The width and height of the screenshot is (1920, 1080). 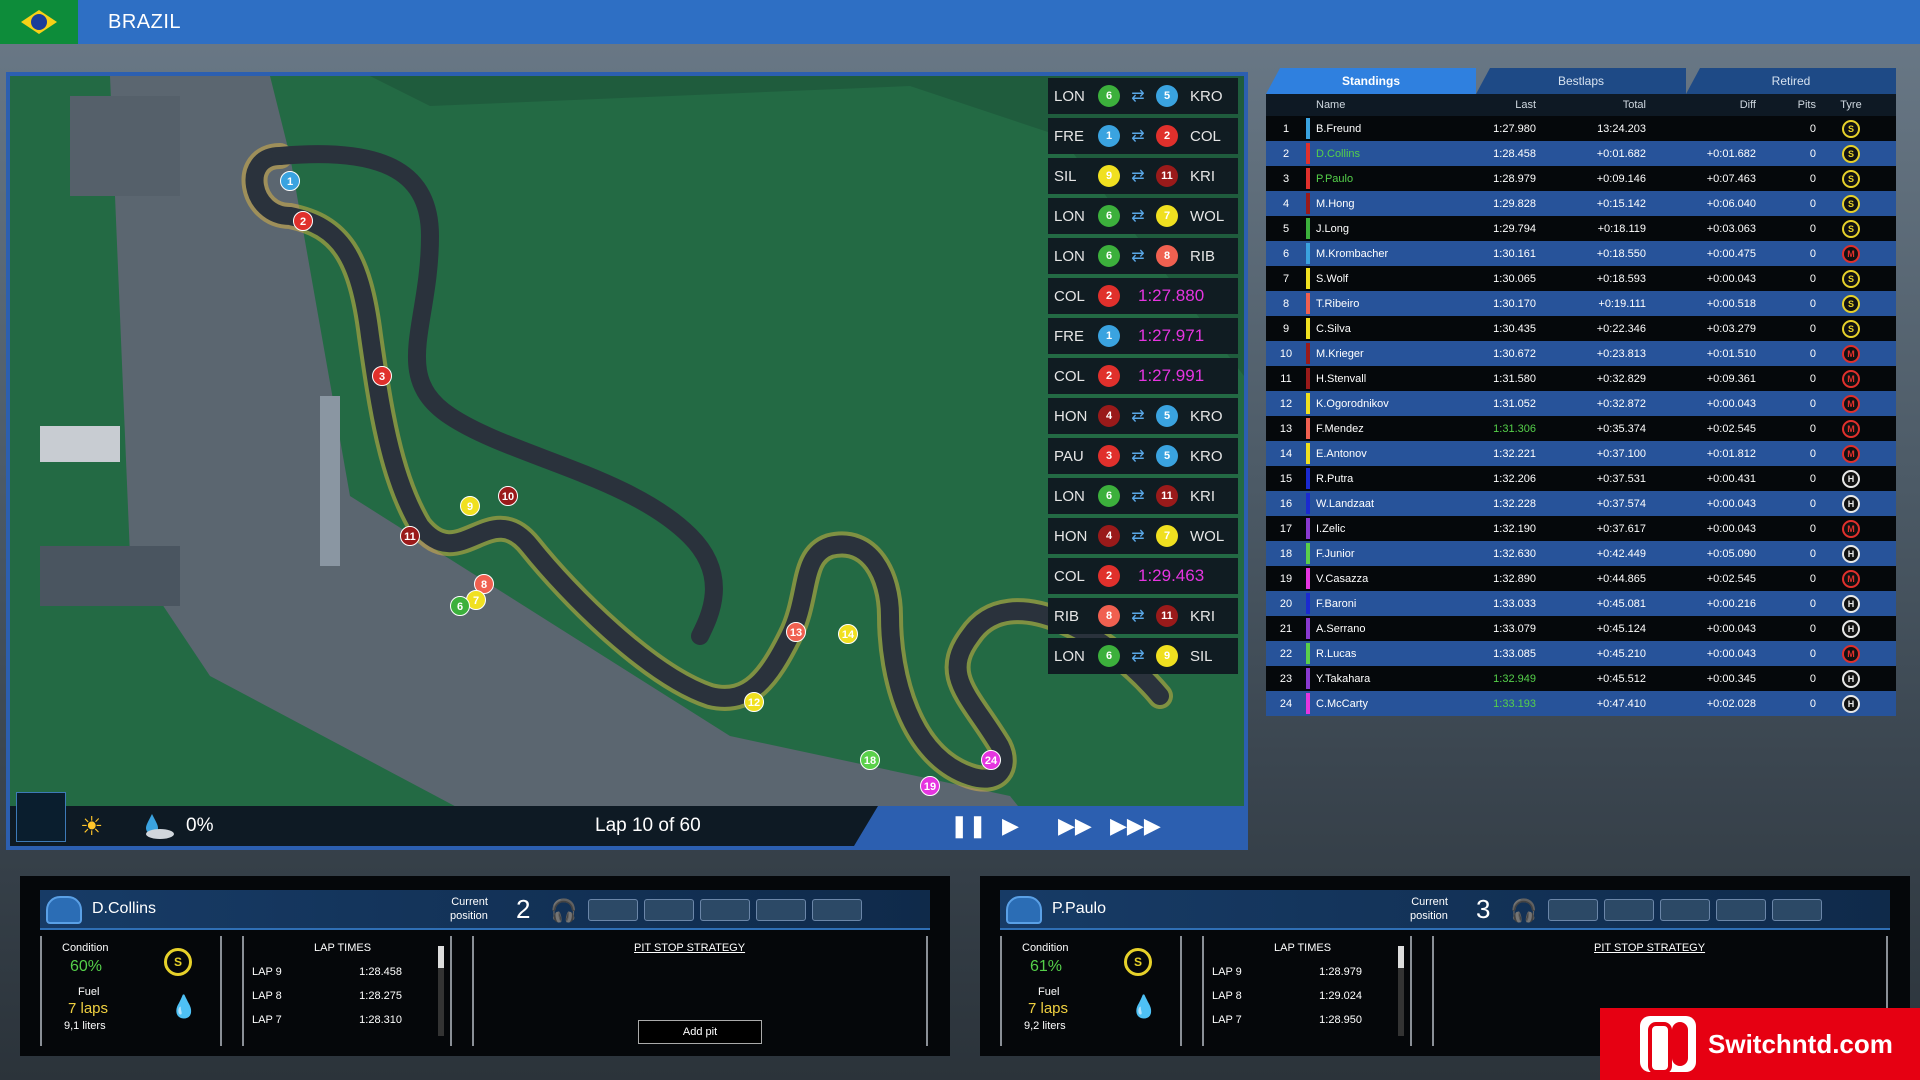 What do you see at coordinates (382, 376) in the screenshot?
I see `car-marker: 3` at bounding box center [382, 376].